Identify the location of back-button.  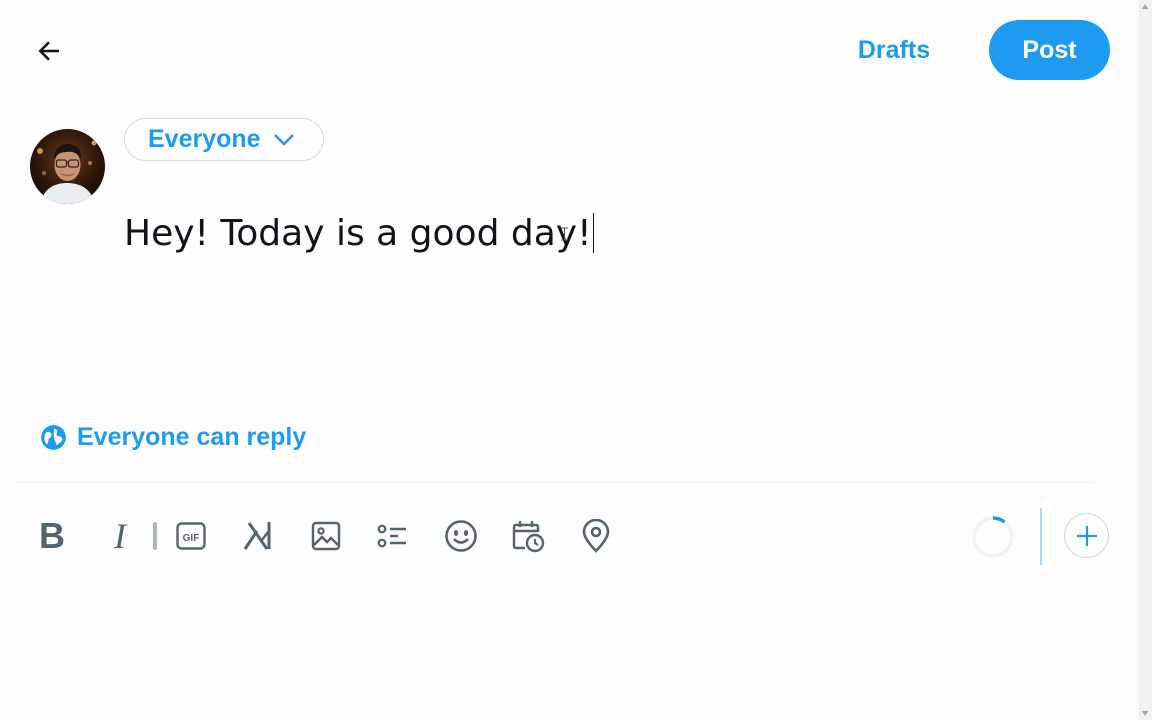
(49, 51).